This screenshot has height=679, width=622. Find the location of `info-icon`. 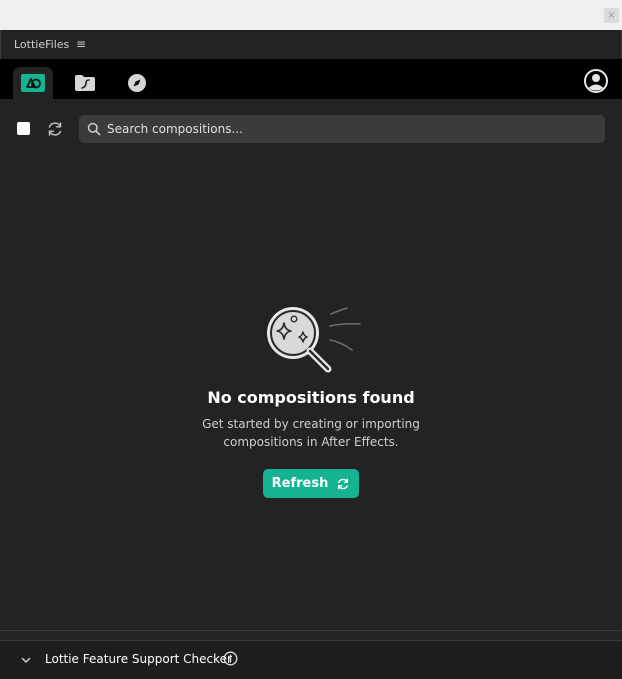

info-icon is located at coordinates (230, 658).